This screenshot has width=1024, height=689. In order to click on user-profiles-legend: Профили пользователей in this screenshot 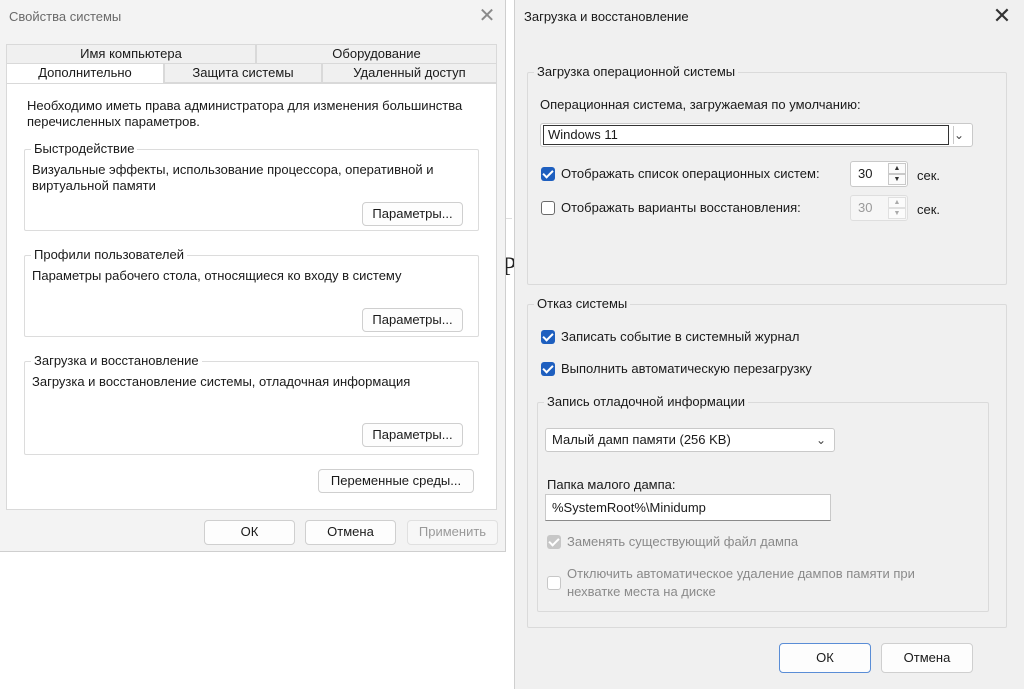, I will do `click(109, 255)`.